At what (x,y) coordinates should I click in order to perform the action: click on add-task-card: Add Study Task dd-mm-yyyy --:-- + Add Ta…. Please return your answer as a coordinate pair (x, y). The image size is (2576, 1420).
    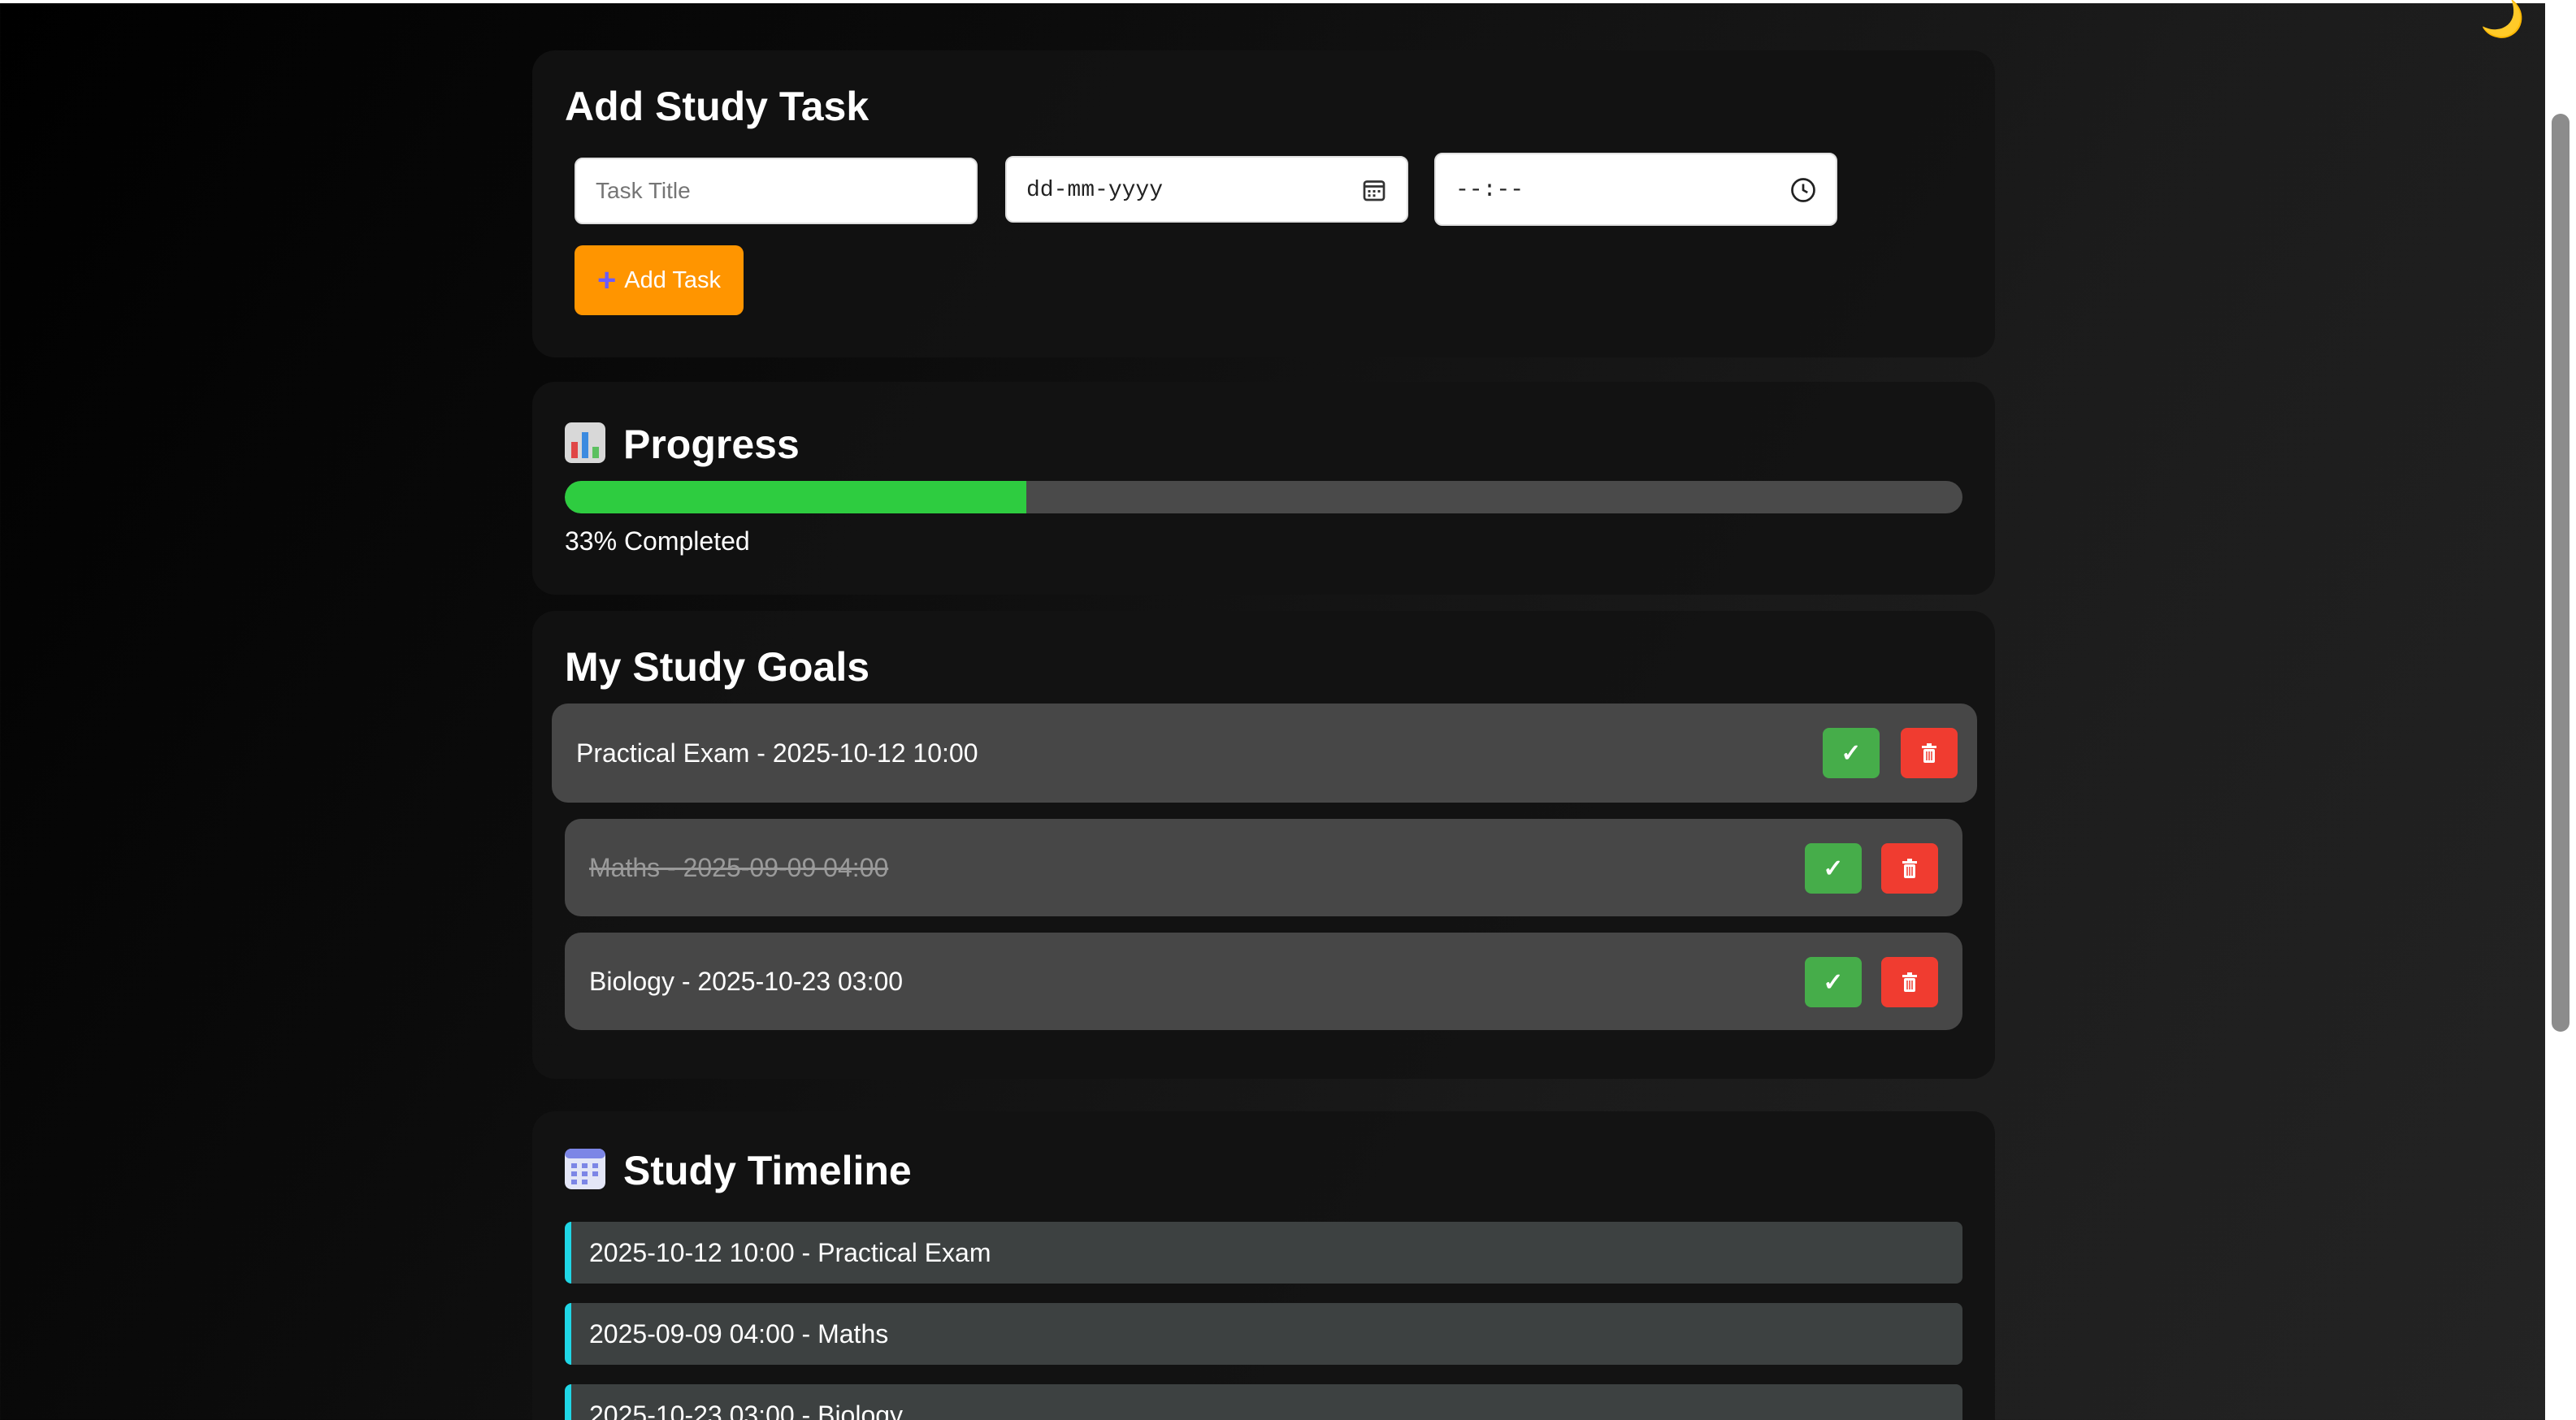
    Looking at the image, I should click on (1263, 203).